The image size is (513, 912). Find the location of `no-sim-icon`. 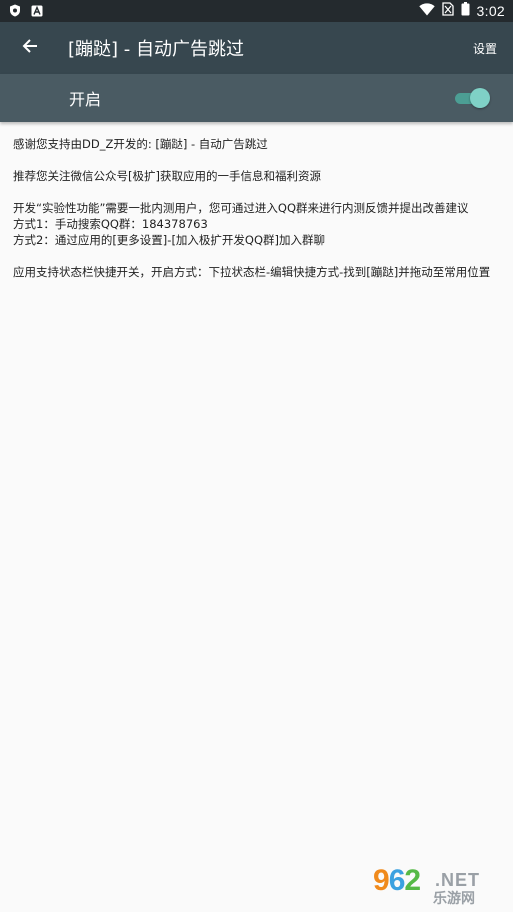

no-sim-icon is located at coordinates (447, 11).